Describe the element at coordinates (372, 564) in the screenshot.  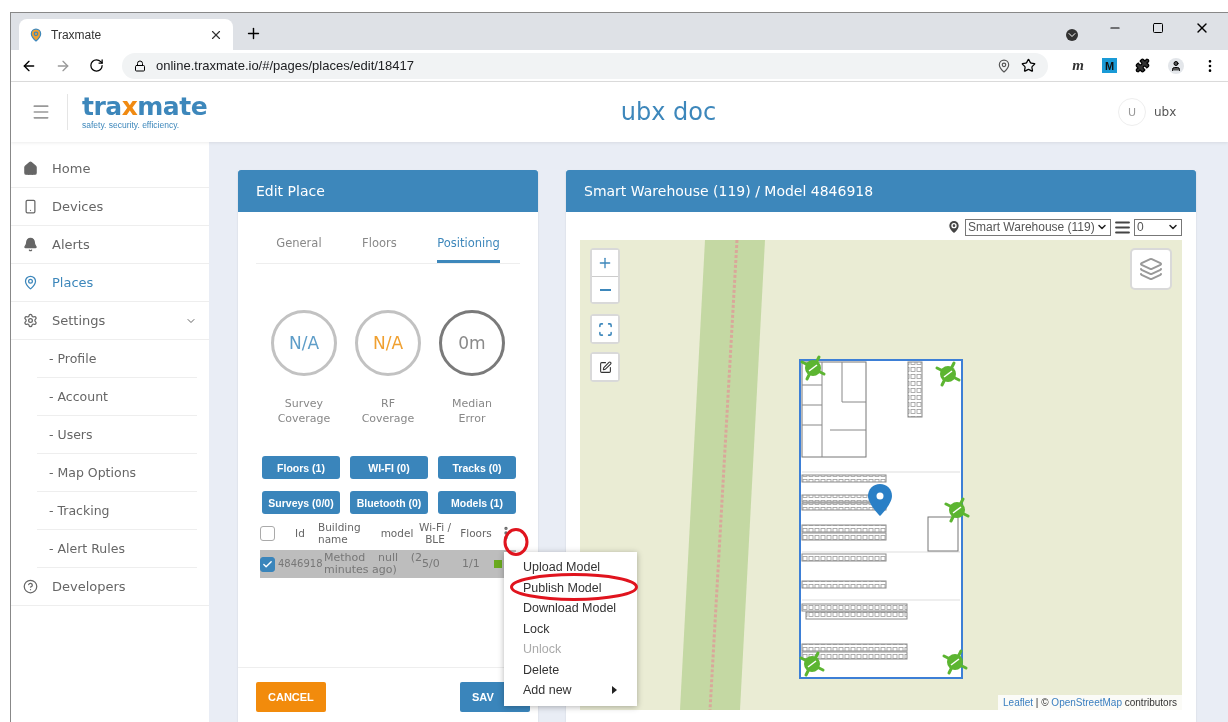
I see `table-cell-text: Method null (2 minutes ago)` at that location.